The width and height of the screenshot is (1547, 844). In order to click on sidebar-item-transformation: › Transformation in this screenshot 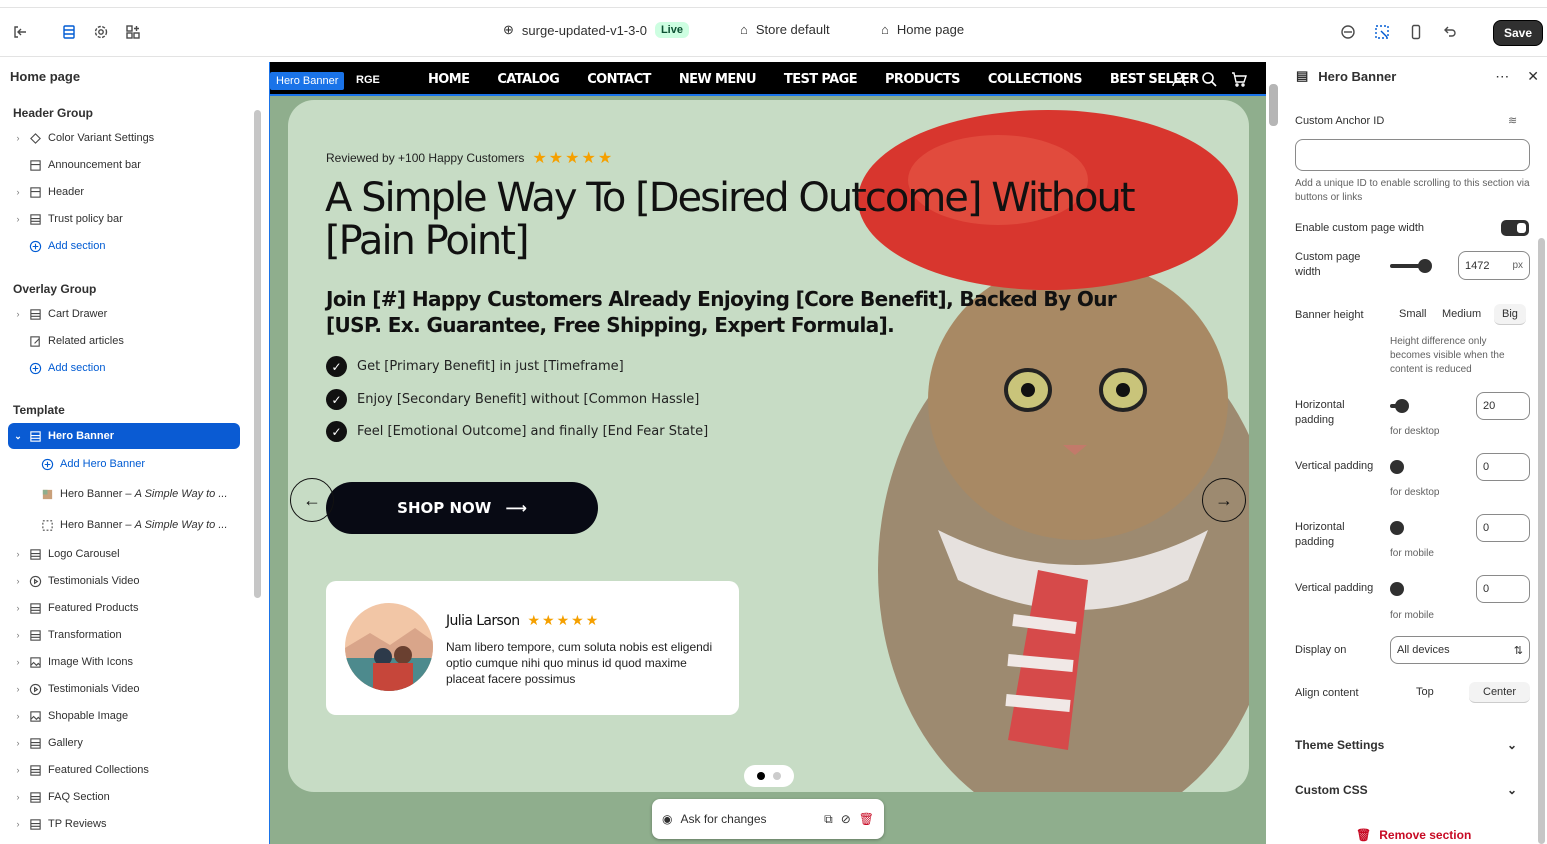, I will do `click(124, 635)`.